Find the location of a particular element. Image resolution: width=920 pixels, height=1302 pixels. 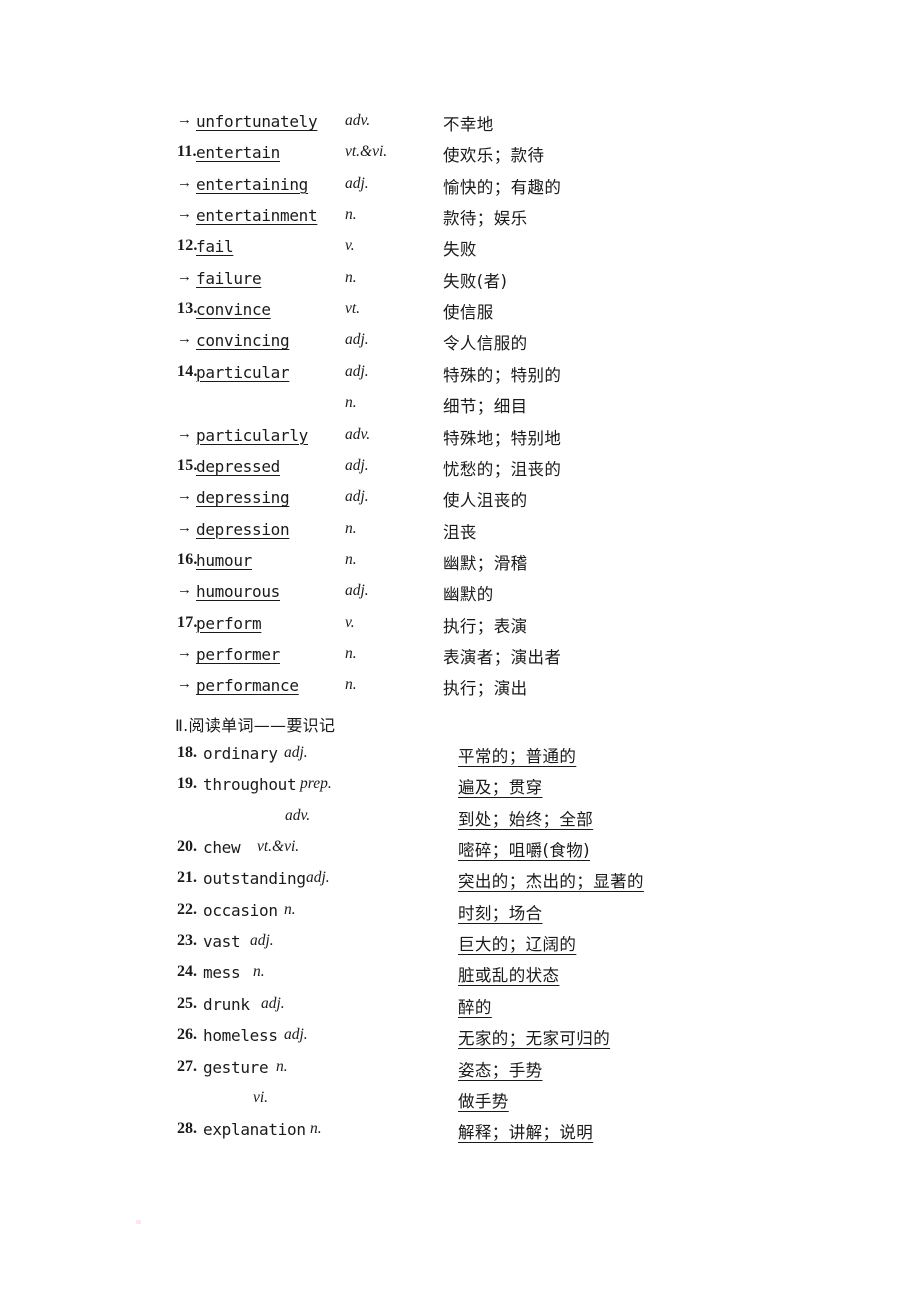

word-entry-row: 13. convince vt. 使信服 is located at coordinates (460, 315).